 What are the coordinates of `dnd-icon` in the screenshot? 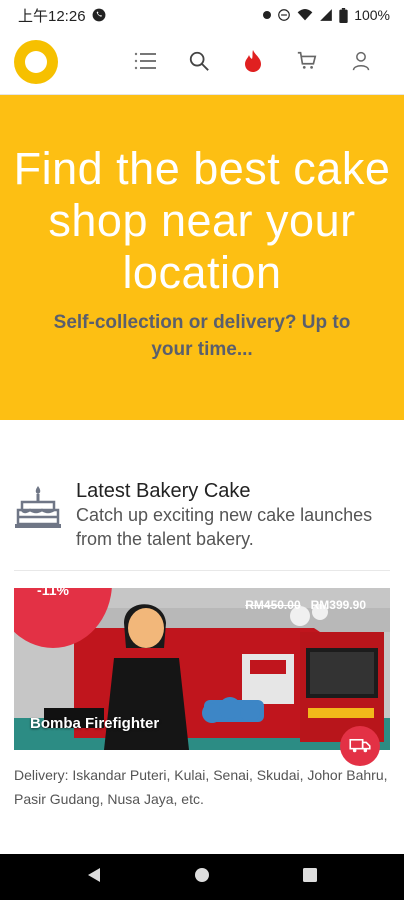 It's located at (284, 15).